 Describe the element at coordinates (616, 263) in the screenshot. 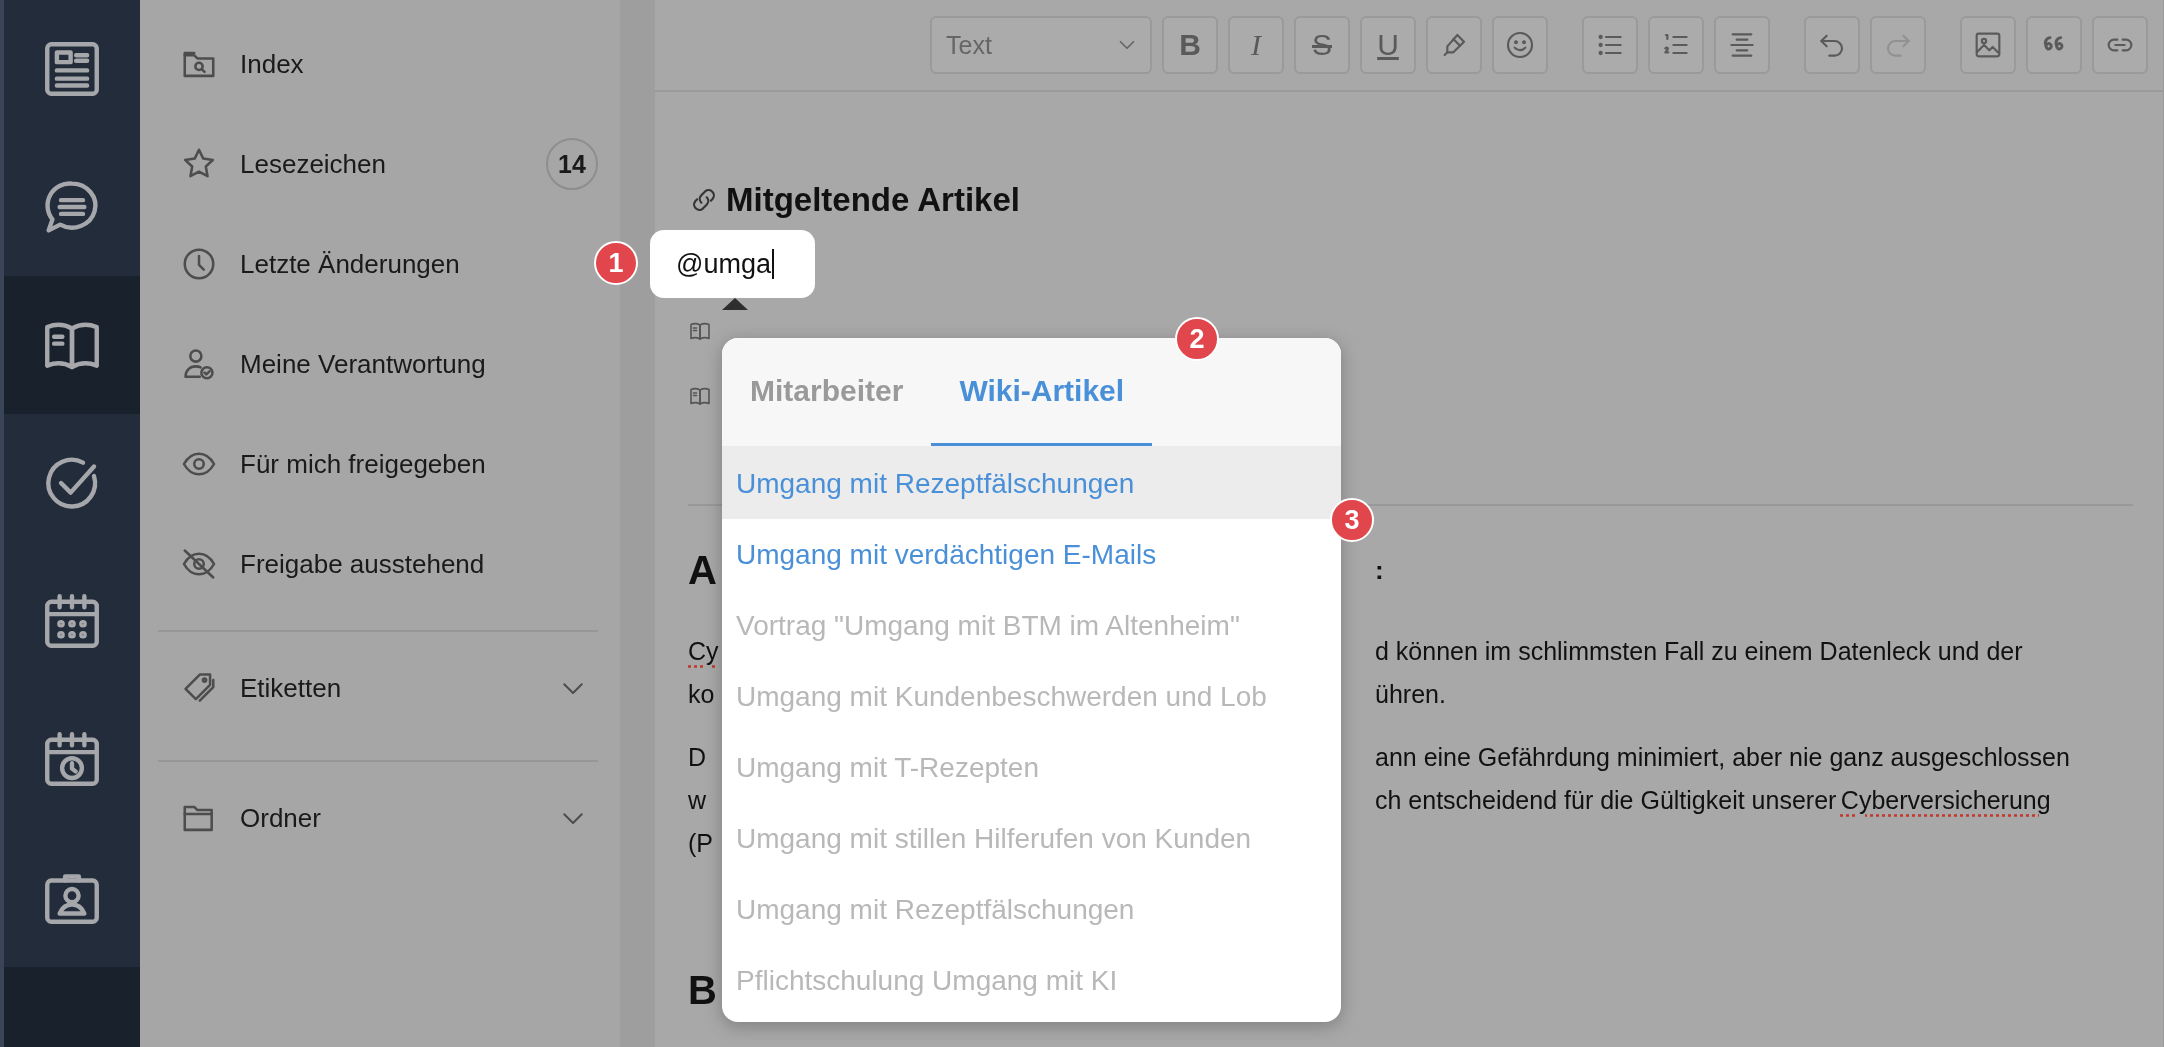

I see `annotation-badge: 1` at that location.